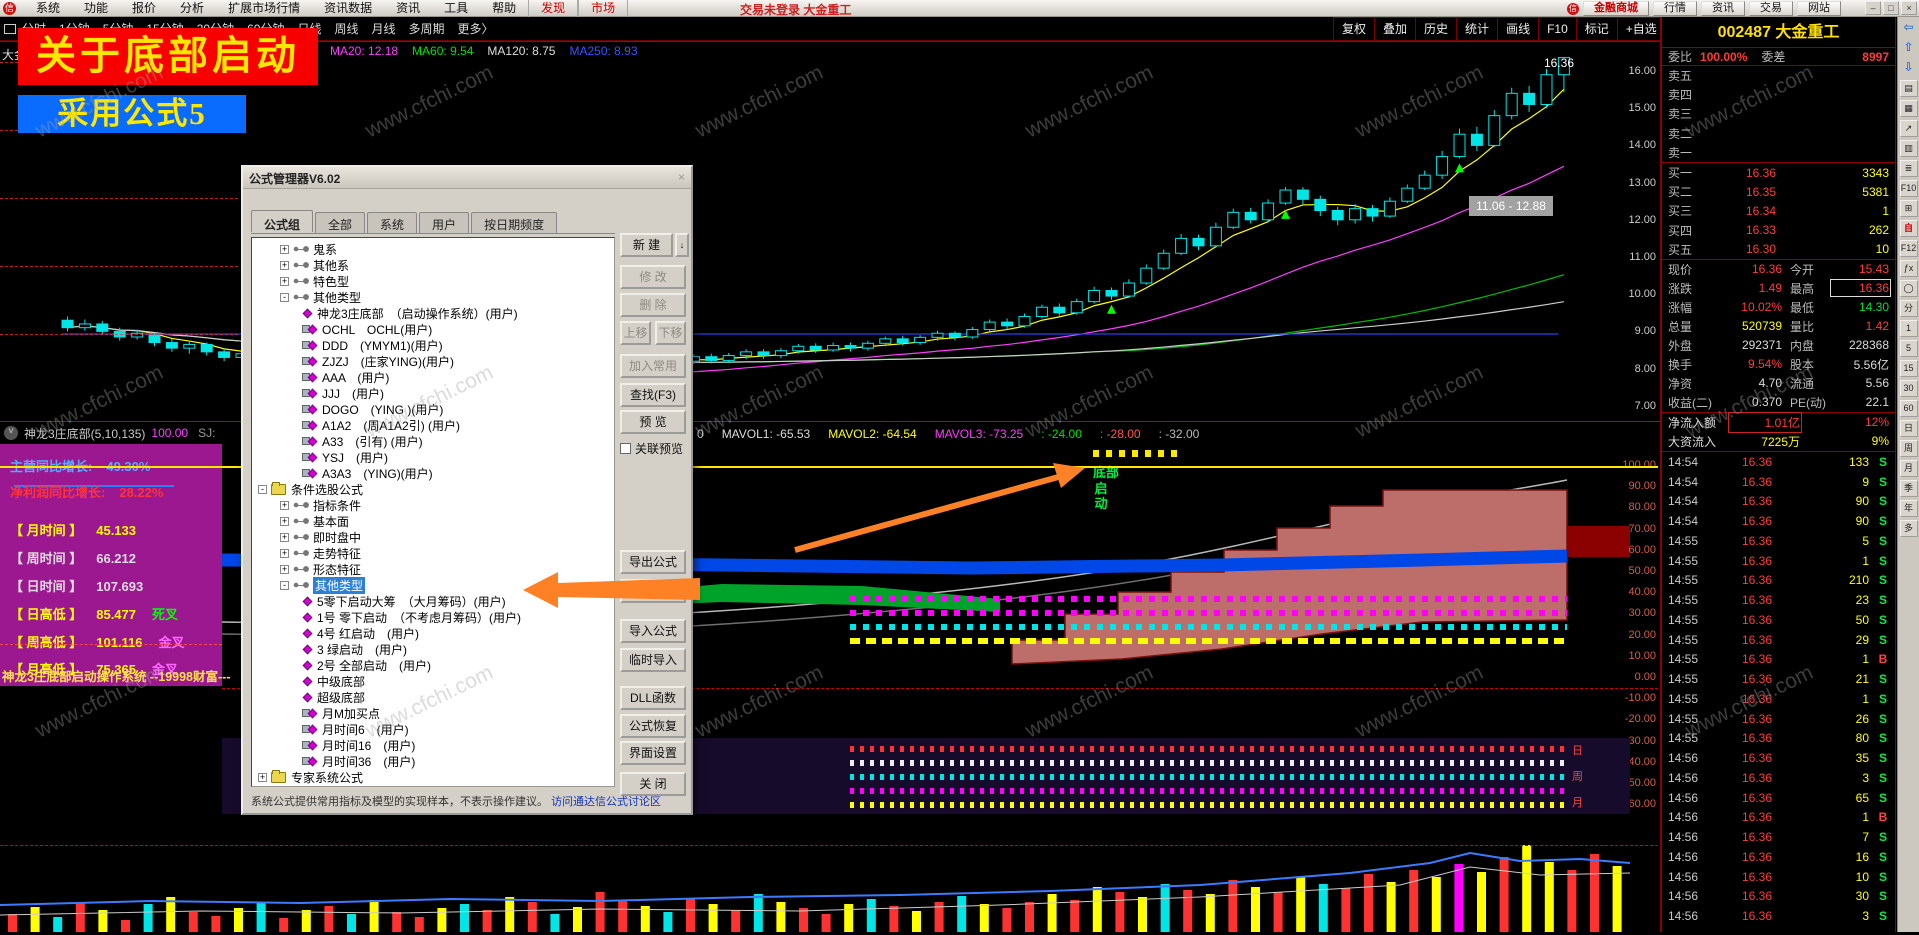 The width and height of the screenshot is (1919, 935). Describe the element at coordinates (1908, 108) in the screenshot. I see `side-icon-▦: ▦` at that location.